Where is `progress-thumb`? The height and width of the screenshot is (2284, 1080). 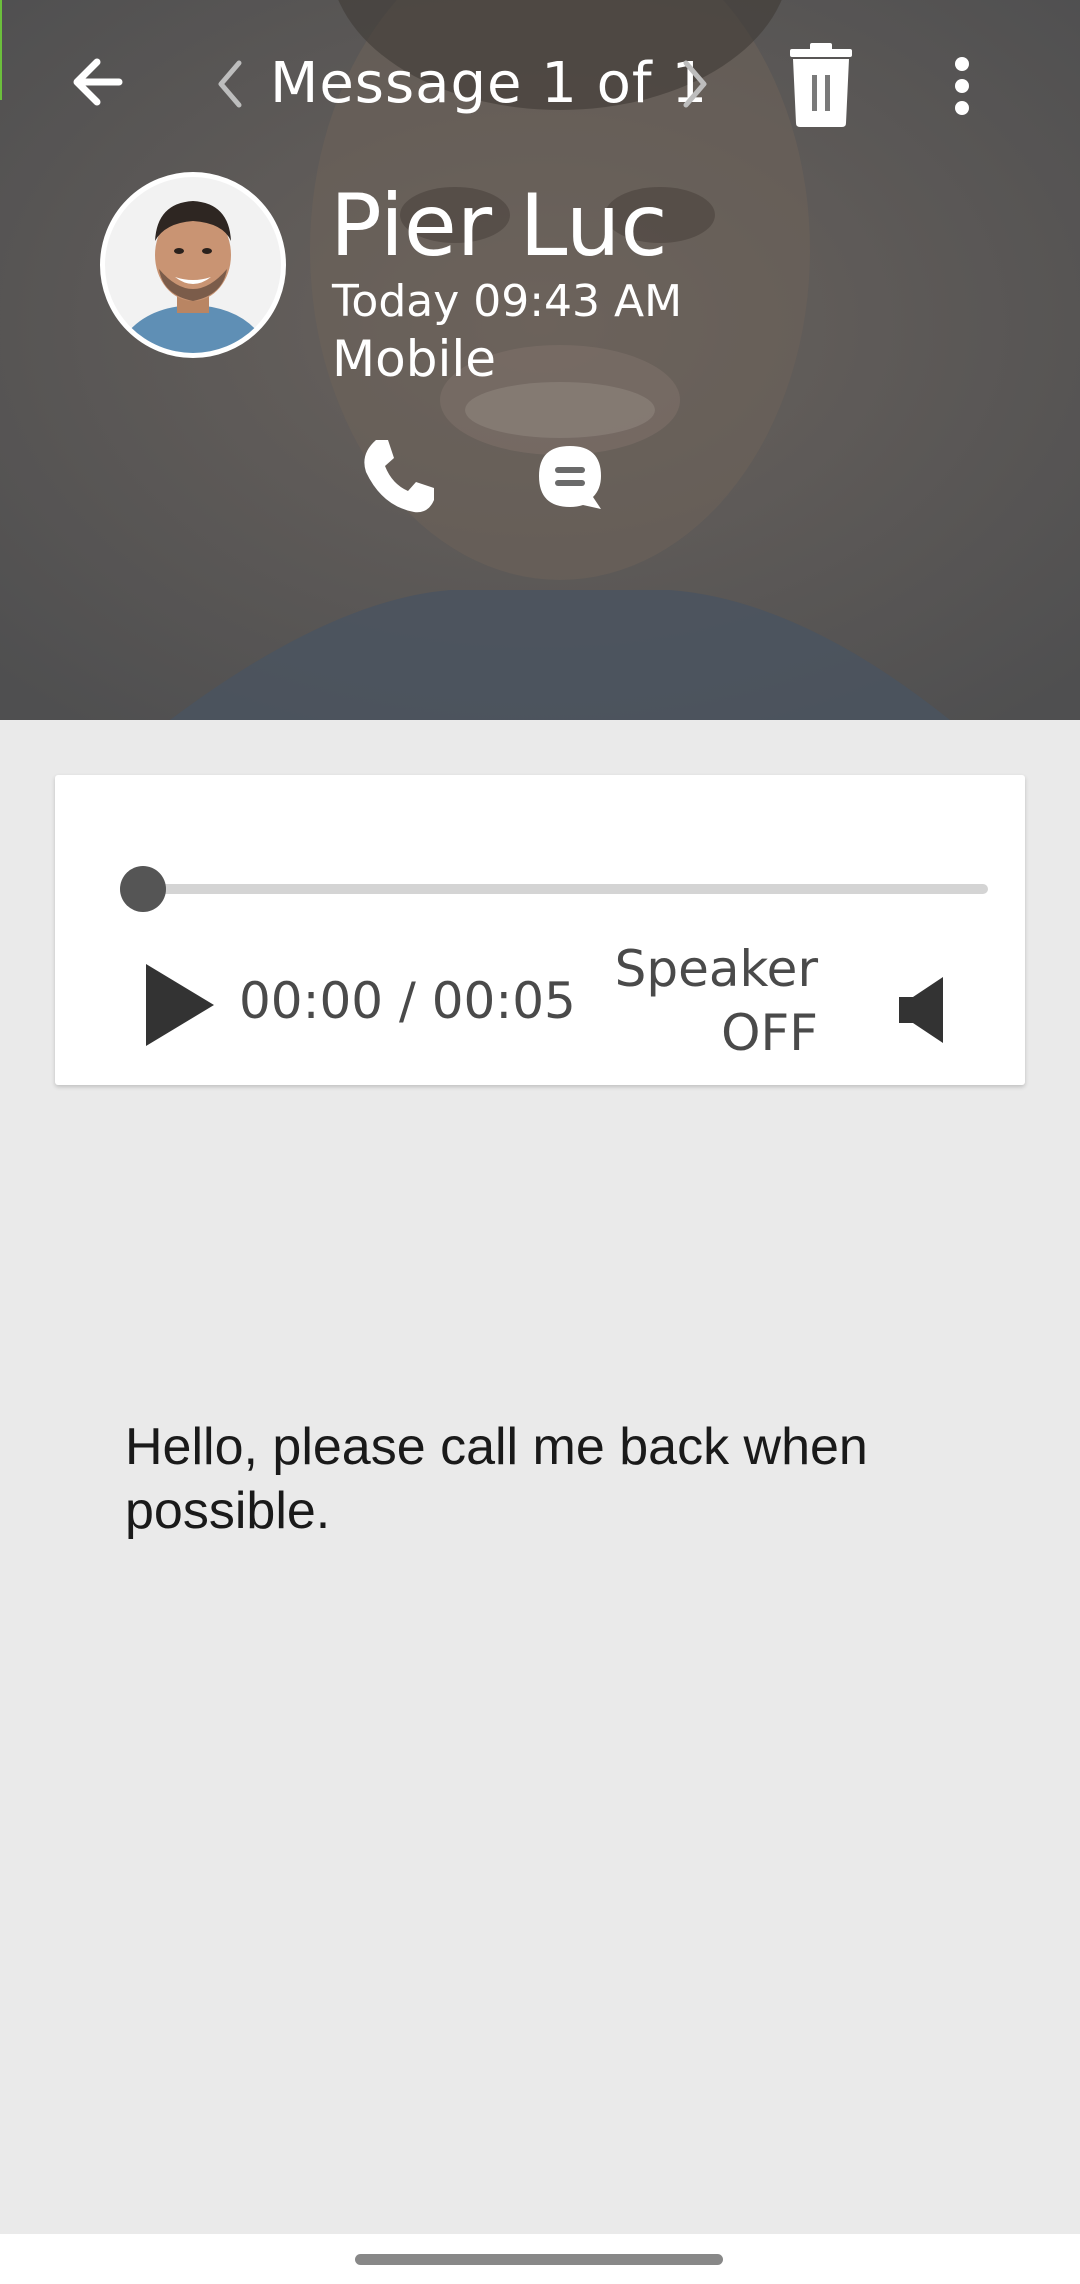
progress-thumb is located at coordinates (143, 889).